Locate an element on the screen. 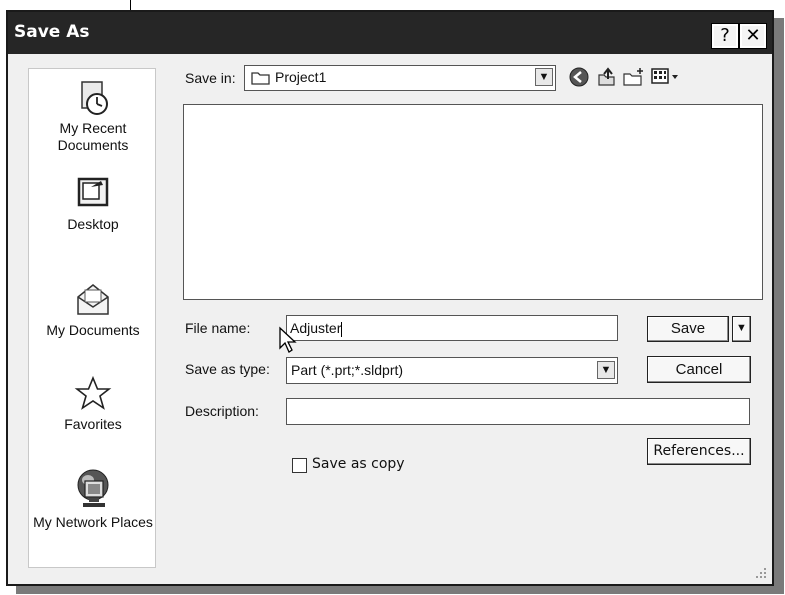 The image size is (785, 595). place-label: My Documents is located at coordinates (93, 330).